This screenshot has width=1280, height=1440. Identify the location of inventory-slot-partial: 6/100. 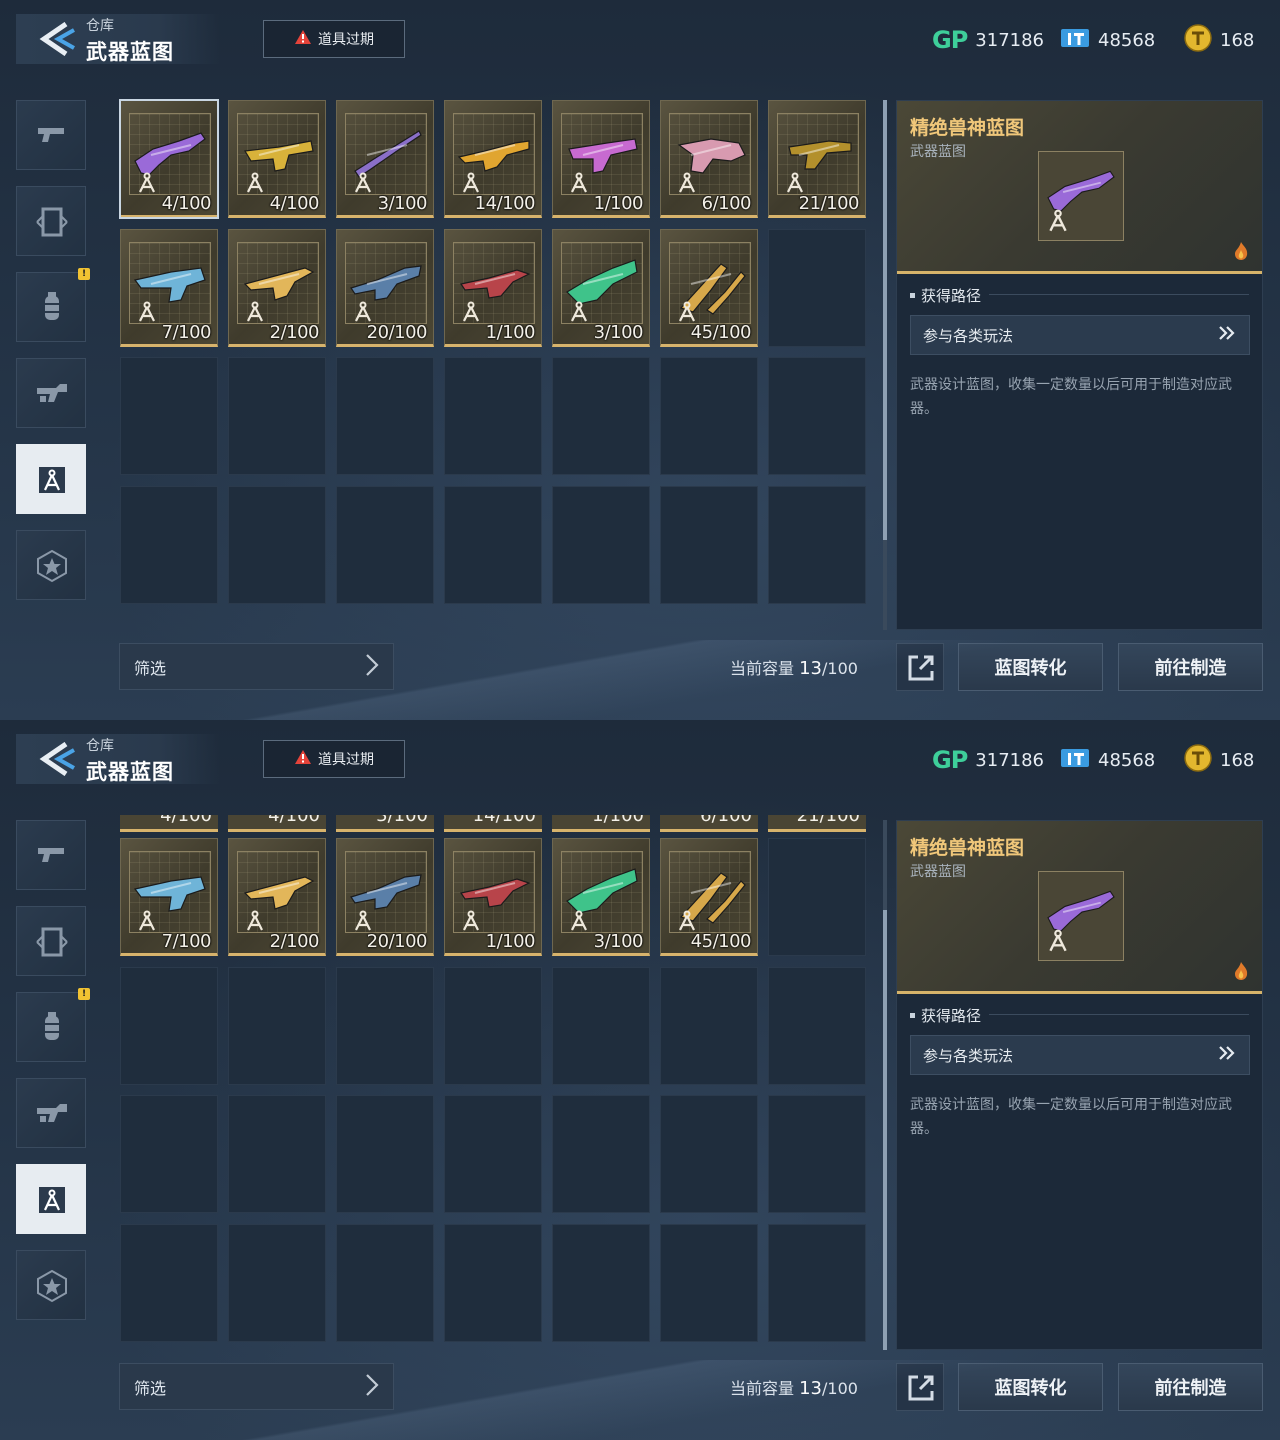
(709, 823).